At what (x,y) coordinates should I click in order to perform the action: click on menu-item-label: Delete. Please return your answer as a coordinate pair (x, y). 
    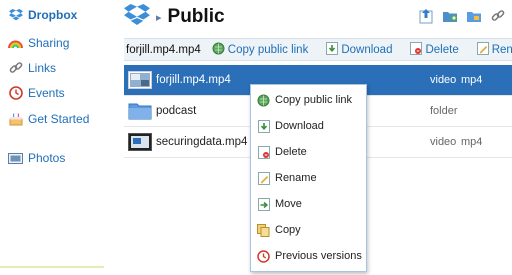
    Looking at the image, I should click on (291, 152).